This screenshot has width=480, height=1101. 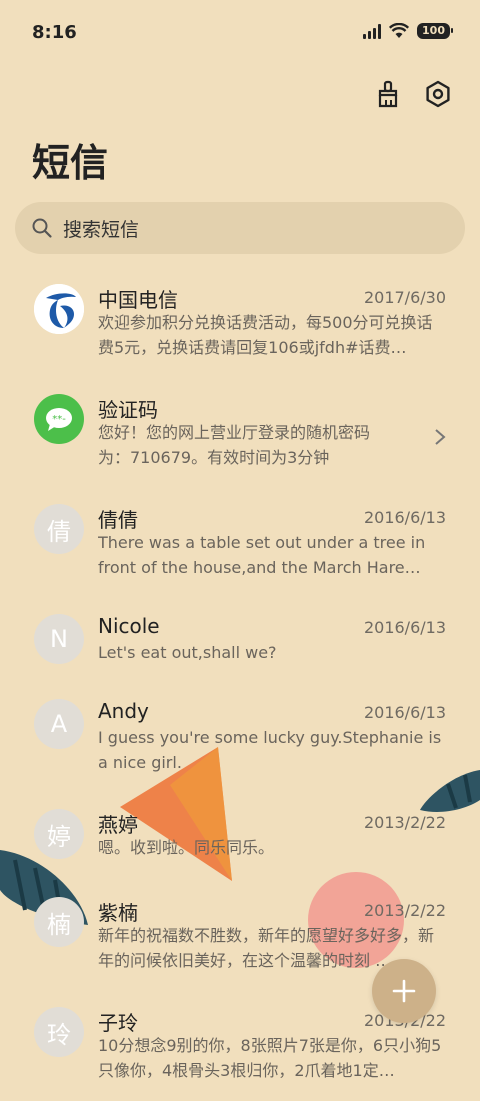 What do you see at coordinates (118, 825) in the screenshot?
I see `contact-name: 燕婷` at bounding box center [118, 825].